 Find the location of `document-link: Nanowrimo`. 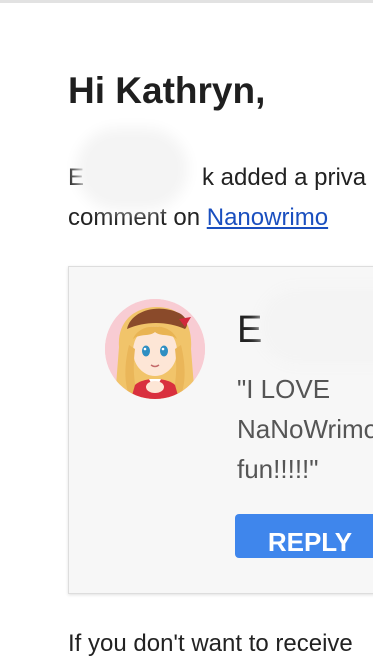

document-link: Nanowrimo is located at coordinates (267, 217).